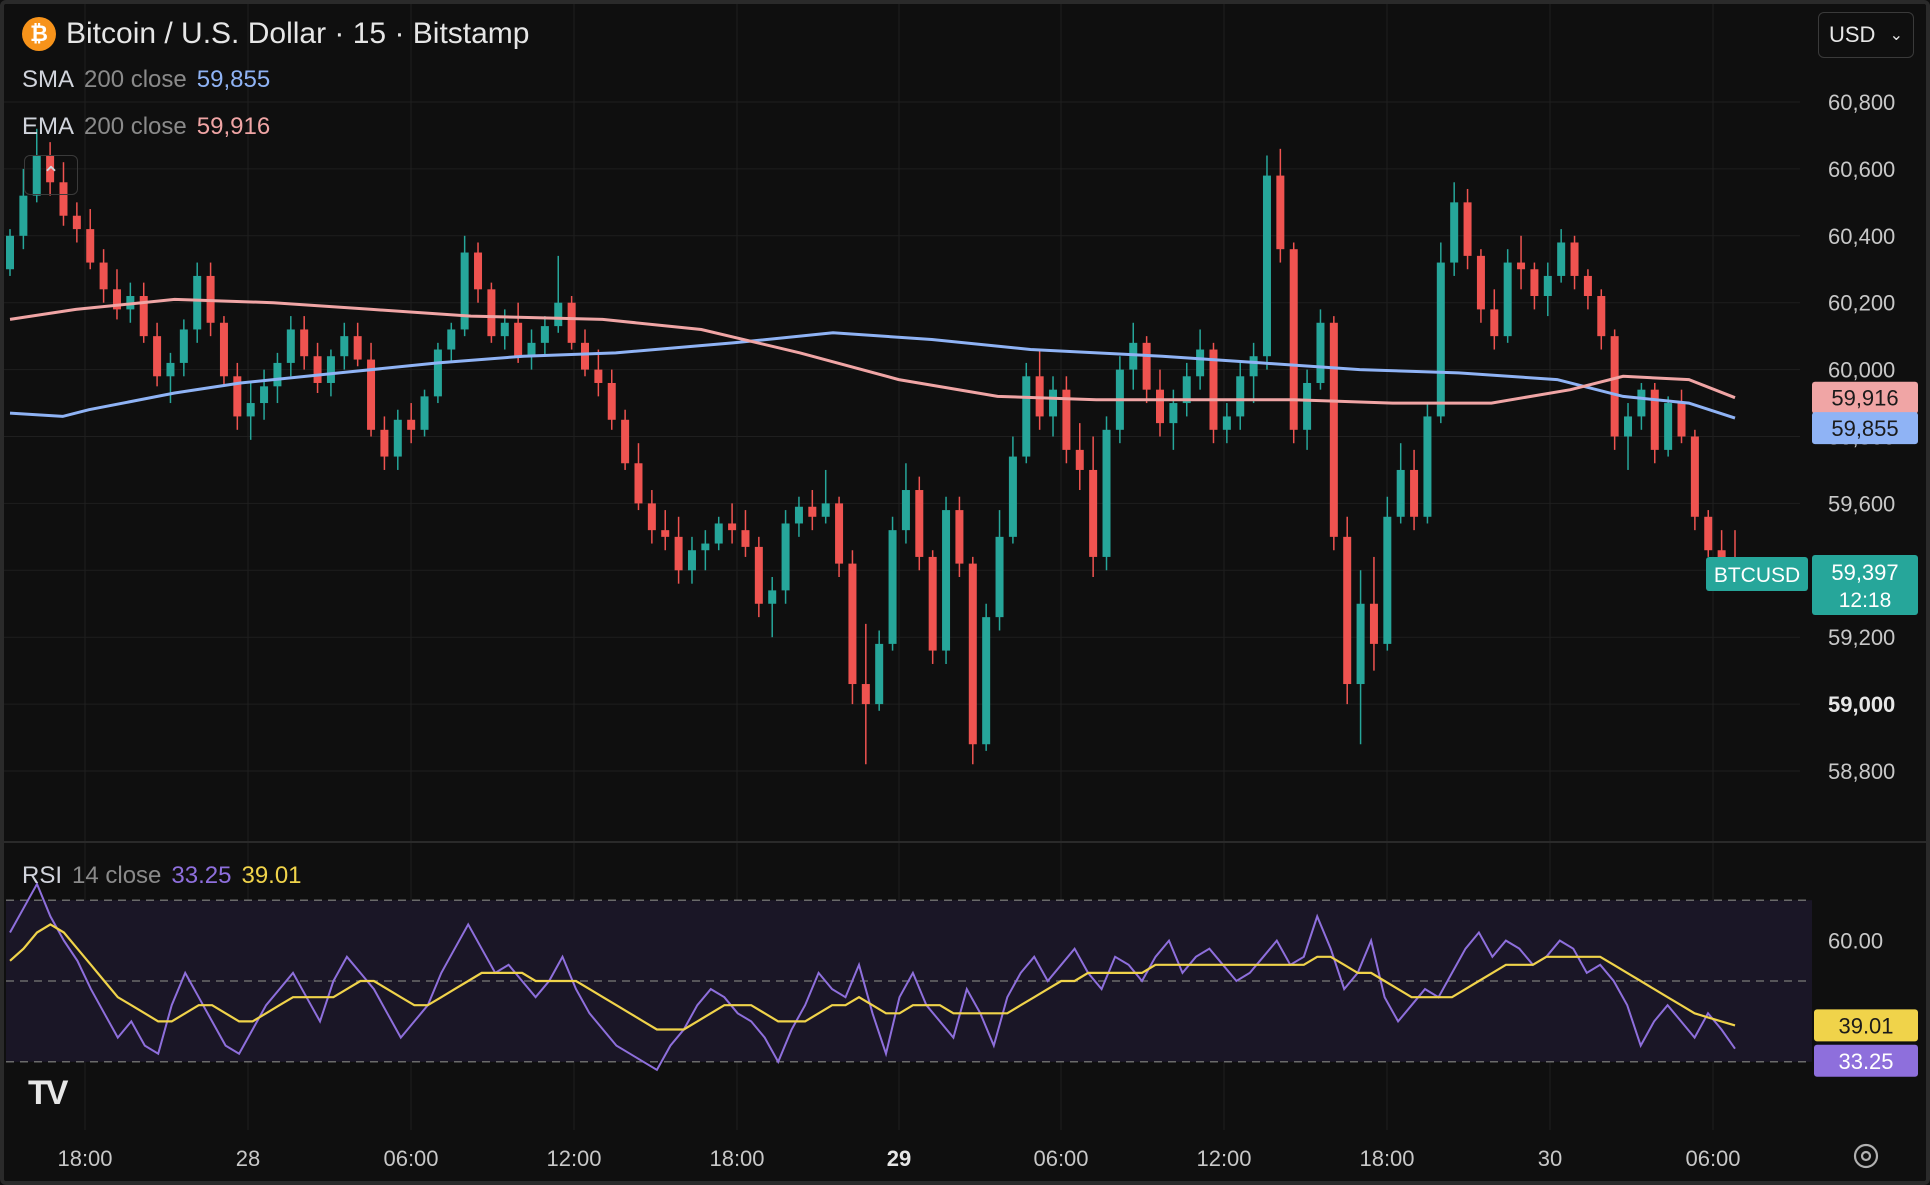  I want to click on ema-value: 59,916, so click(233, 126).